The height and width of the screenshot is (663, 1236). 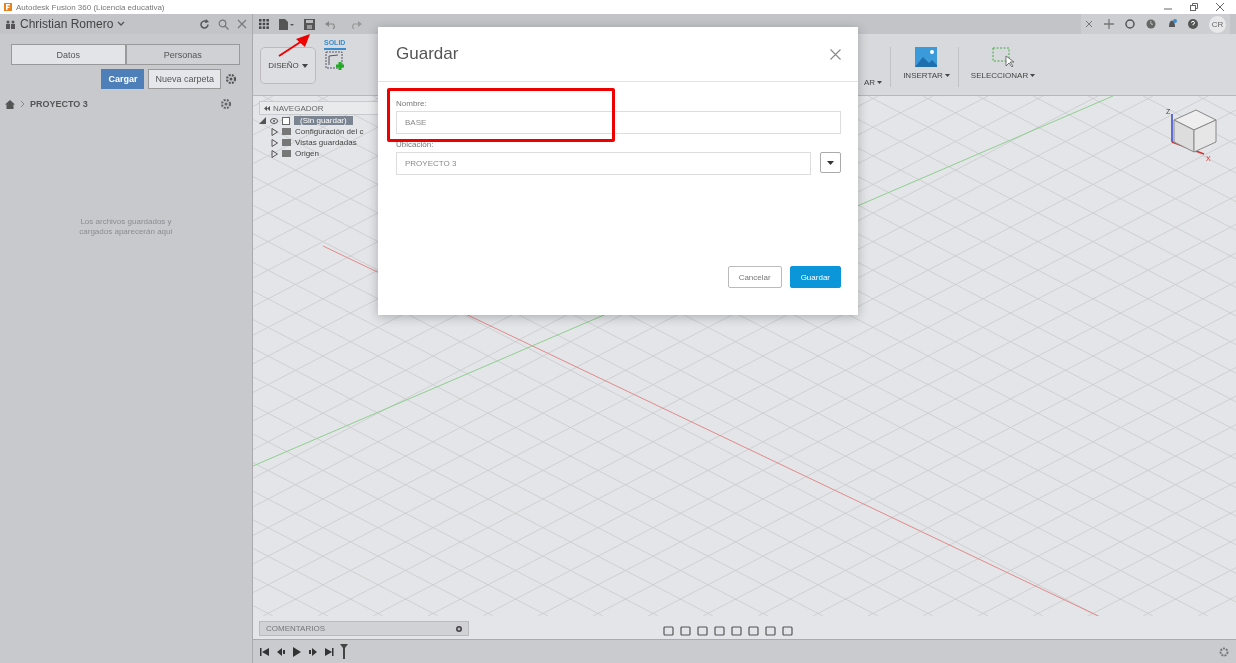 What do you see at coordinates (1109, 24) in the screenshot?
I see `plus-icon` at bounding box center [1109, 24].